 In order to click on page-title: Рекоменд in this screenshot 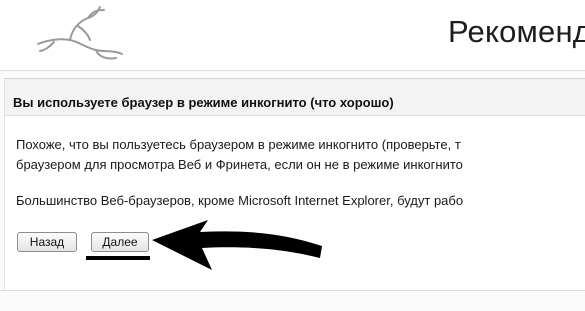, I will do `click(516, 31)`.